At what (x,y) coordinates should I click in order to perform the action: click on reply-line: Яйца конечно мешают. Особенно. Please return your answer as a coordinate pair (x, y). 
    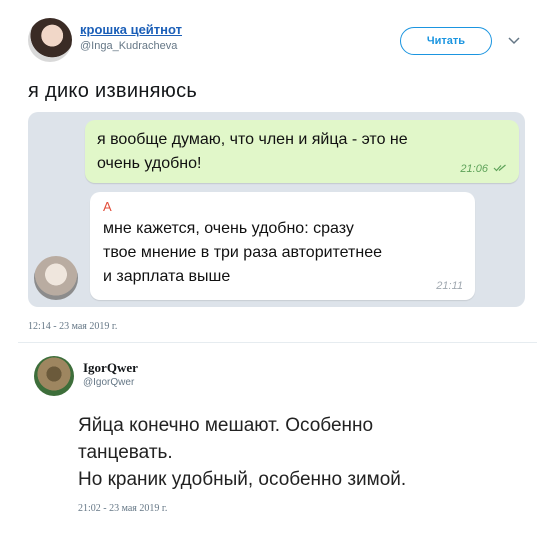
    Looking at the image, I should click on (226, 425).